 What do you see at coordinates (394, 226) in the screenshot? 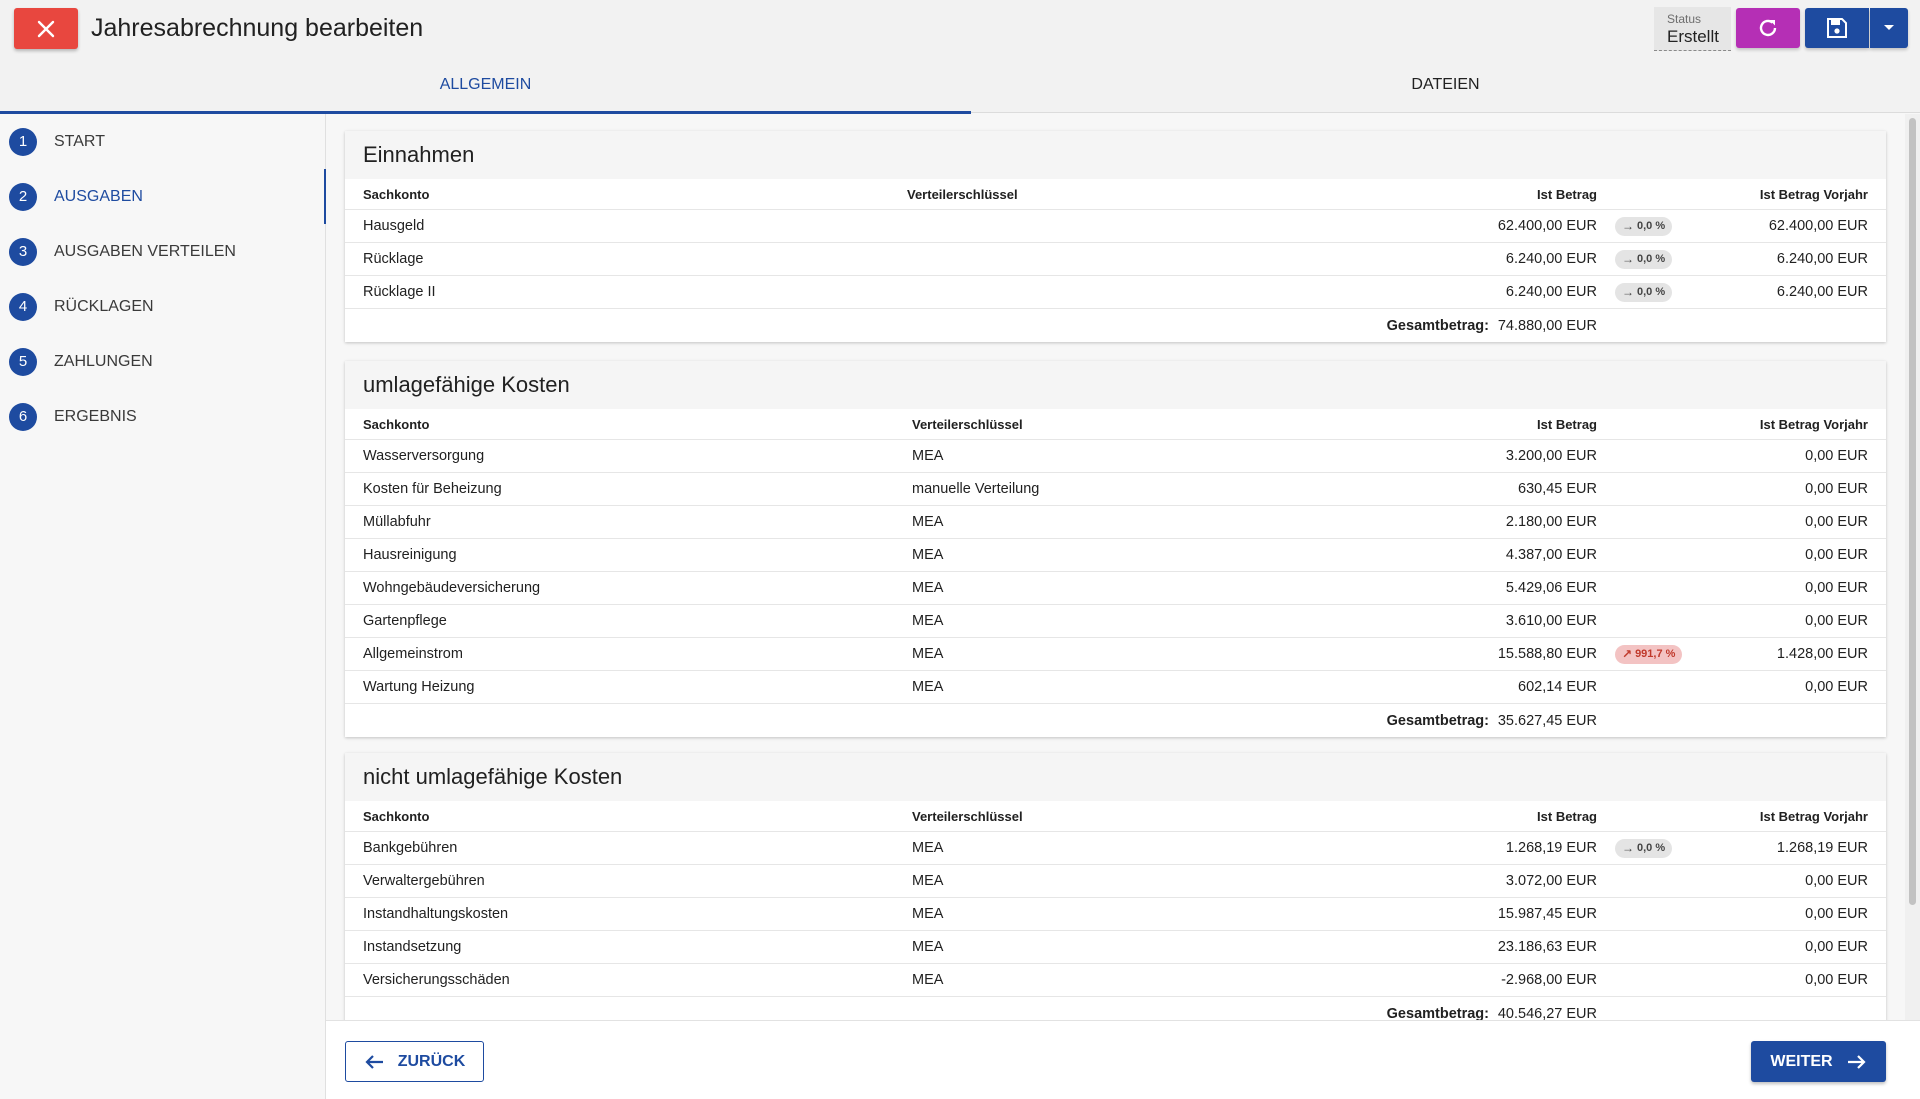
I see `cell-sachkonto: Hausgeld` at bounding box center [394, 226].